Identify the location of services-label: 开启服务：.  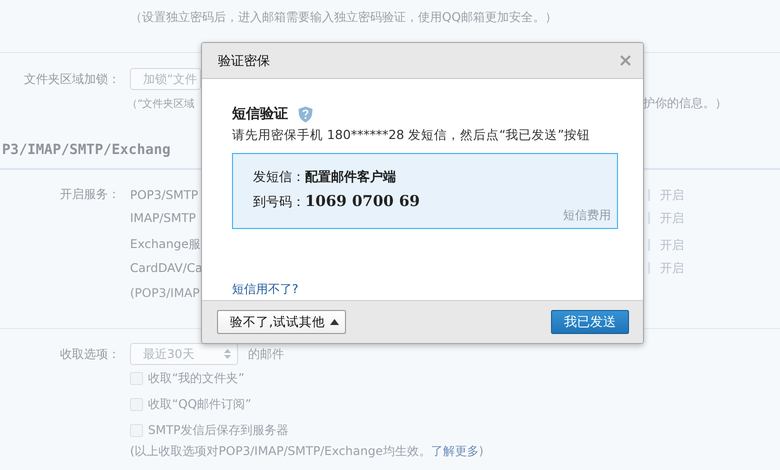
(90, 194).